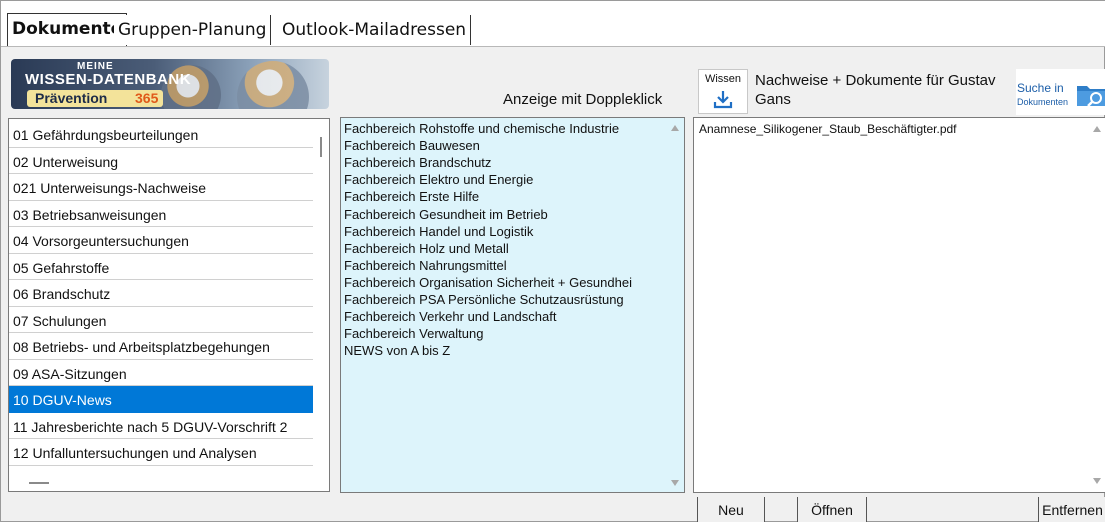  Describe the element at coordinates (161, 346) in the screenshot. I see `category-item: 08 Betriebs- und Arbeitsplatzbegehungen` at that location.